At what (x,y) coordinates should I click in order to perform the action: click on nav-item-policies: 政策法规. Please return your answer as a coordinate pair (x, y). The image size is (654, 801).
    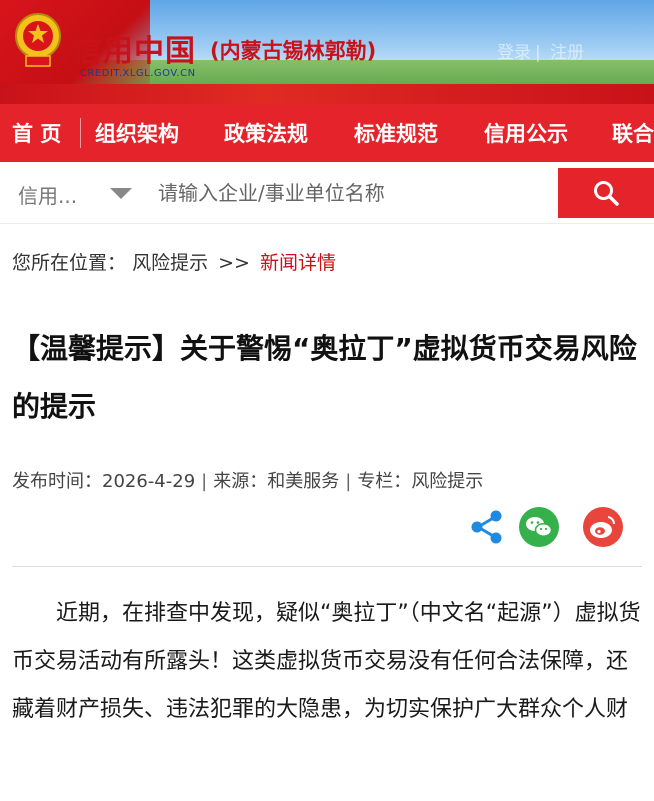
    Looking at the image, I should click on (266, 133).